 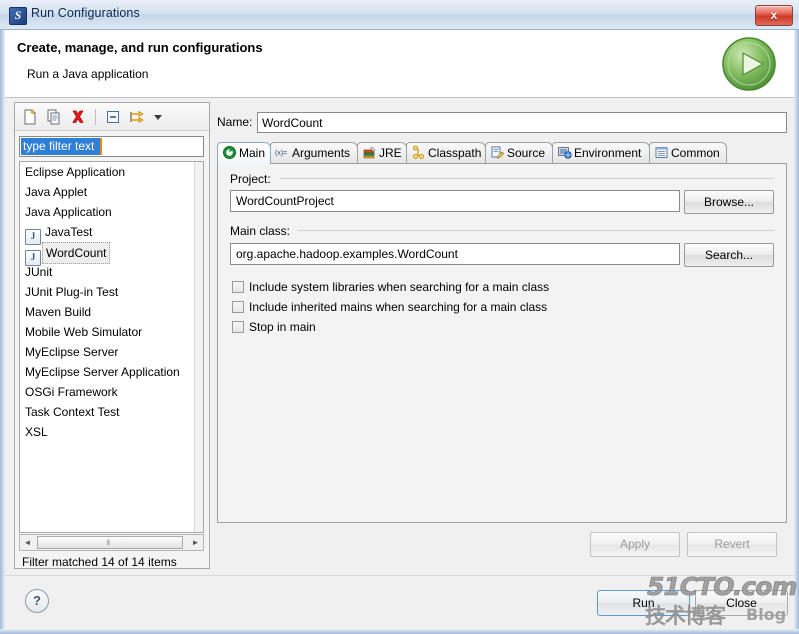 What do you see at coordinates (111, 212) in the screenshot?
I see `tree-item-java-application: Java Application` at bounding box center [111, 212].